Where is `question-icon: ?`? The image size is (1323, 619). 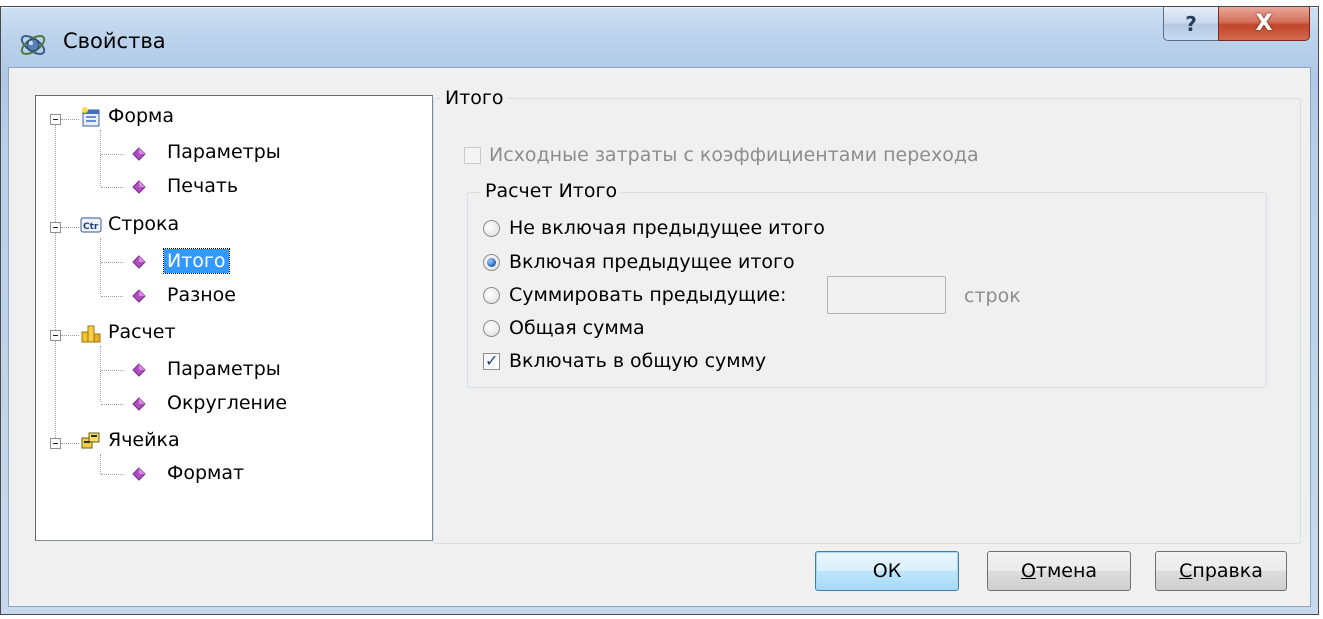 question-icon: ? is located at coordinates (1191, 23).